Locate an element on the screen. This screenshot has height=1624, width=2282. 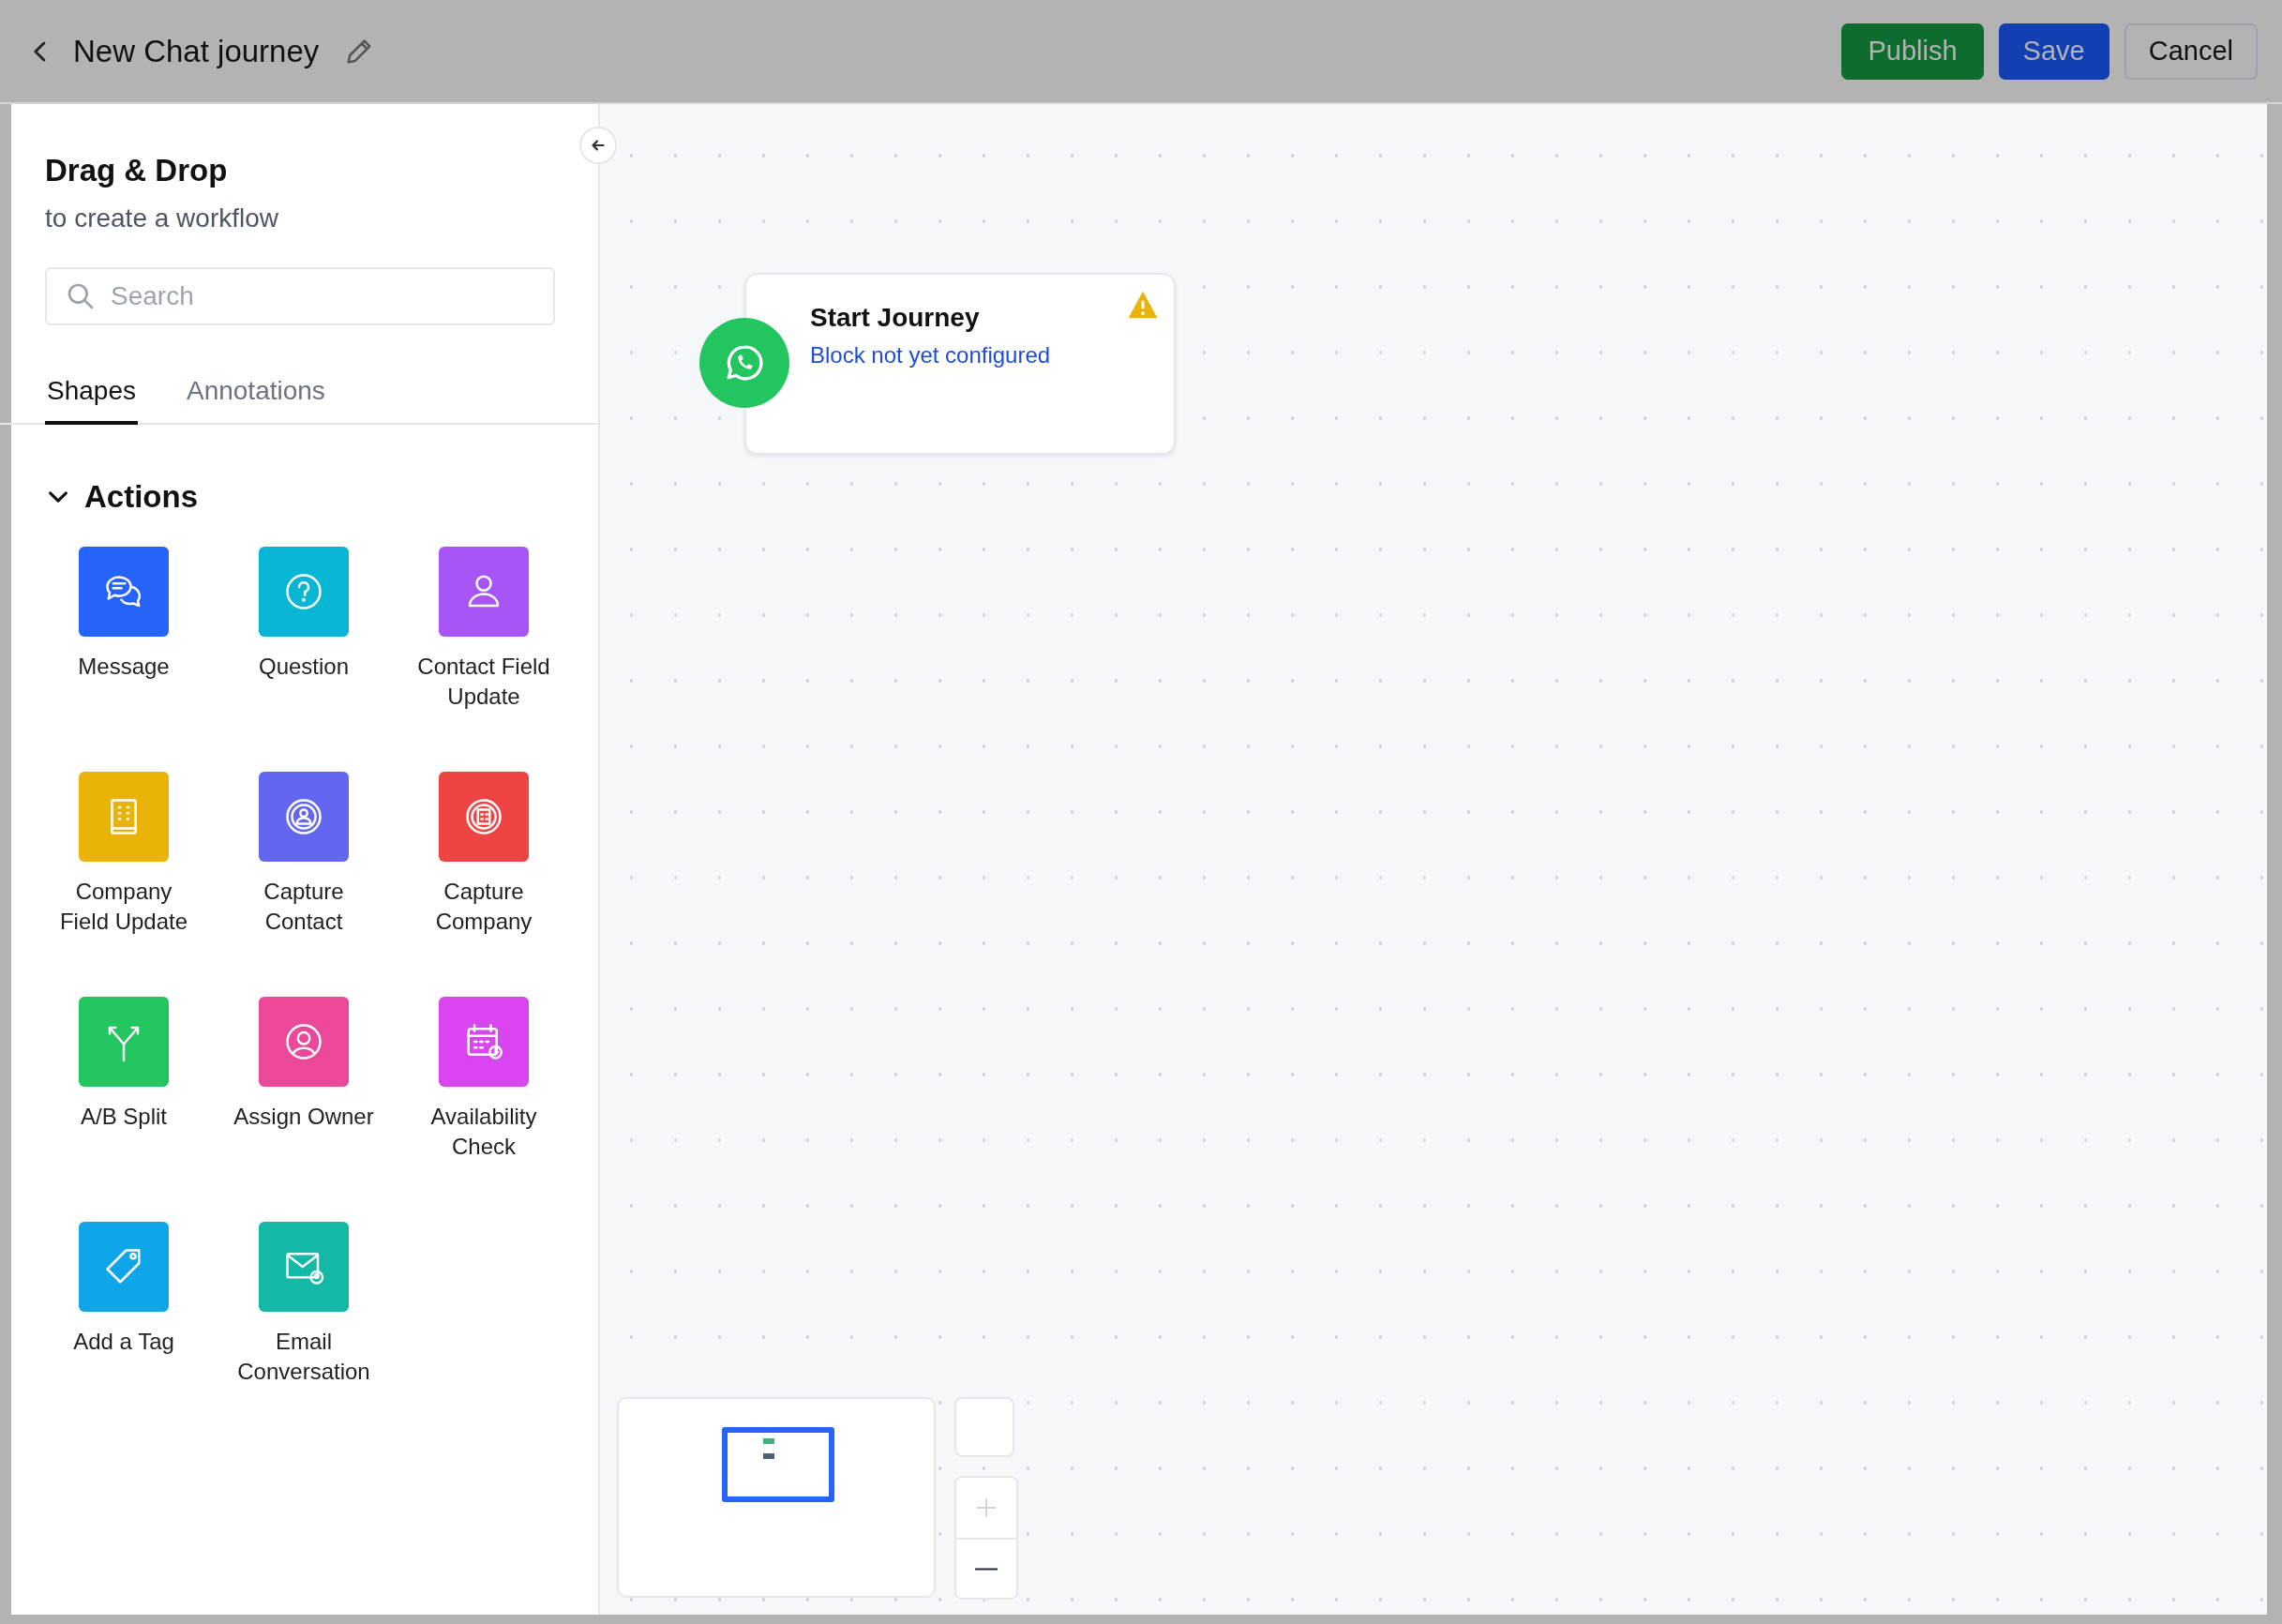
action-label: Assign Owner is located at coordinates (304, 1117).